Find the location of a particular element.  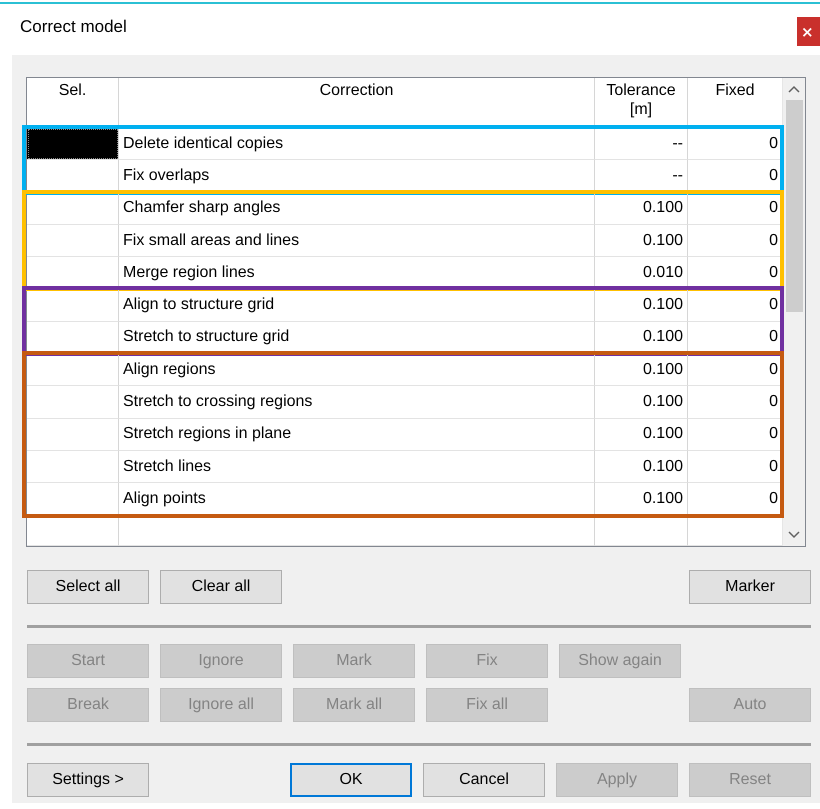

correction-cell: Fix small areas and lines is located at coordinates (357, 241).